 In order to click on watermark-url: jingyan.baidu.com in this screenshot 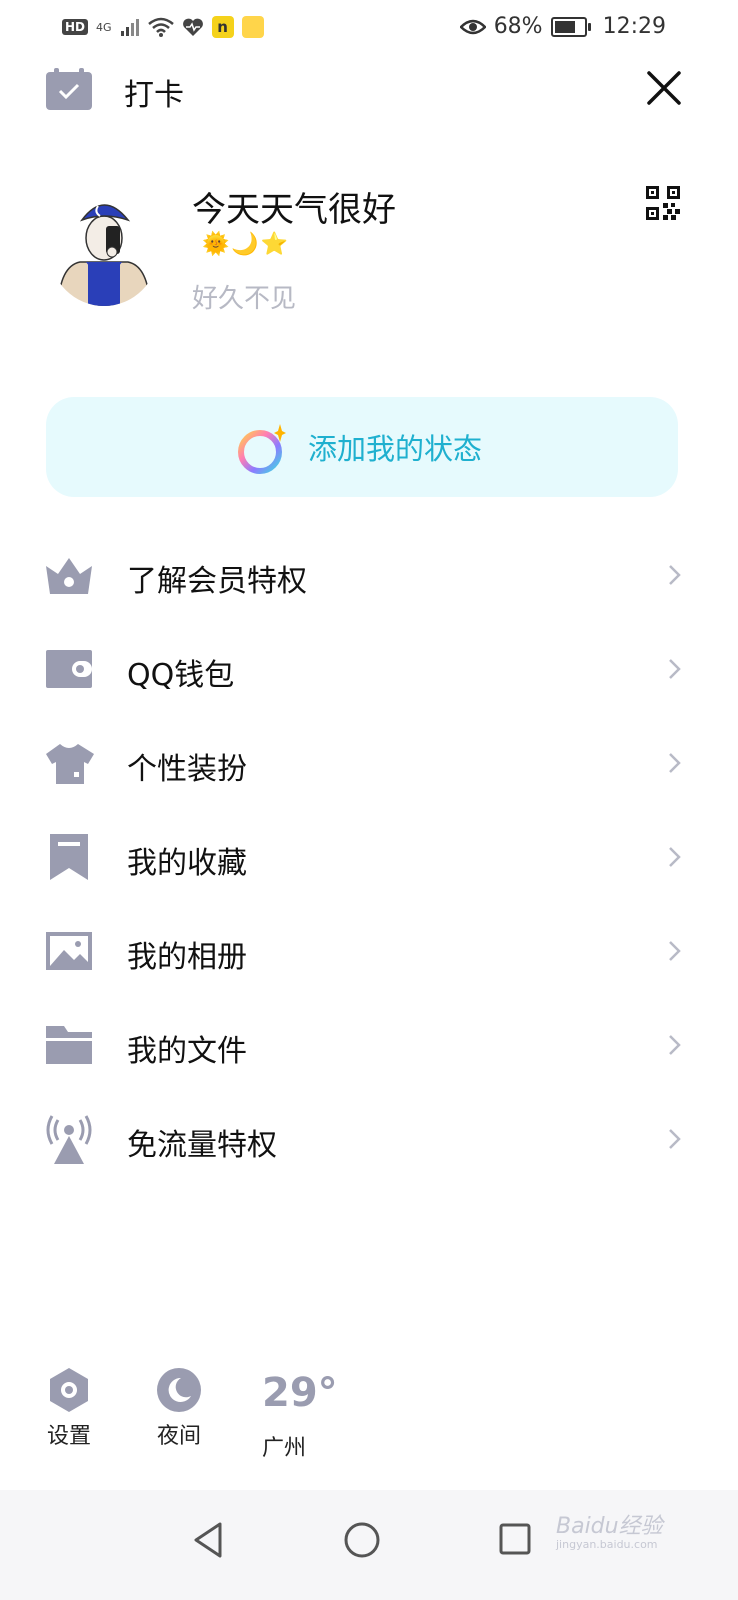, I will do `click(607, 1544)`.